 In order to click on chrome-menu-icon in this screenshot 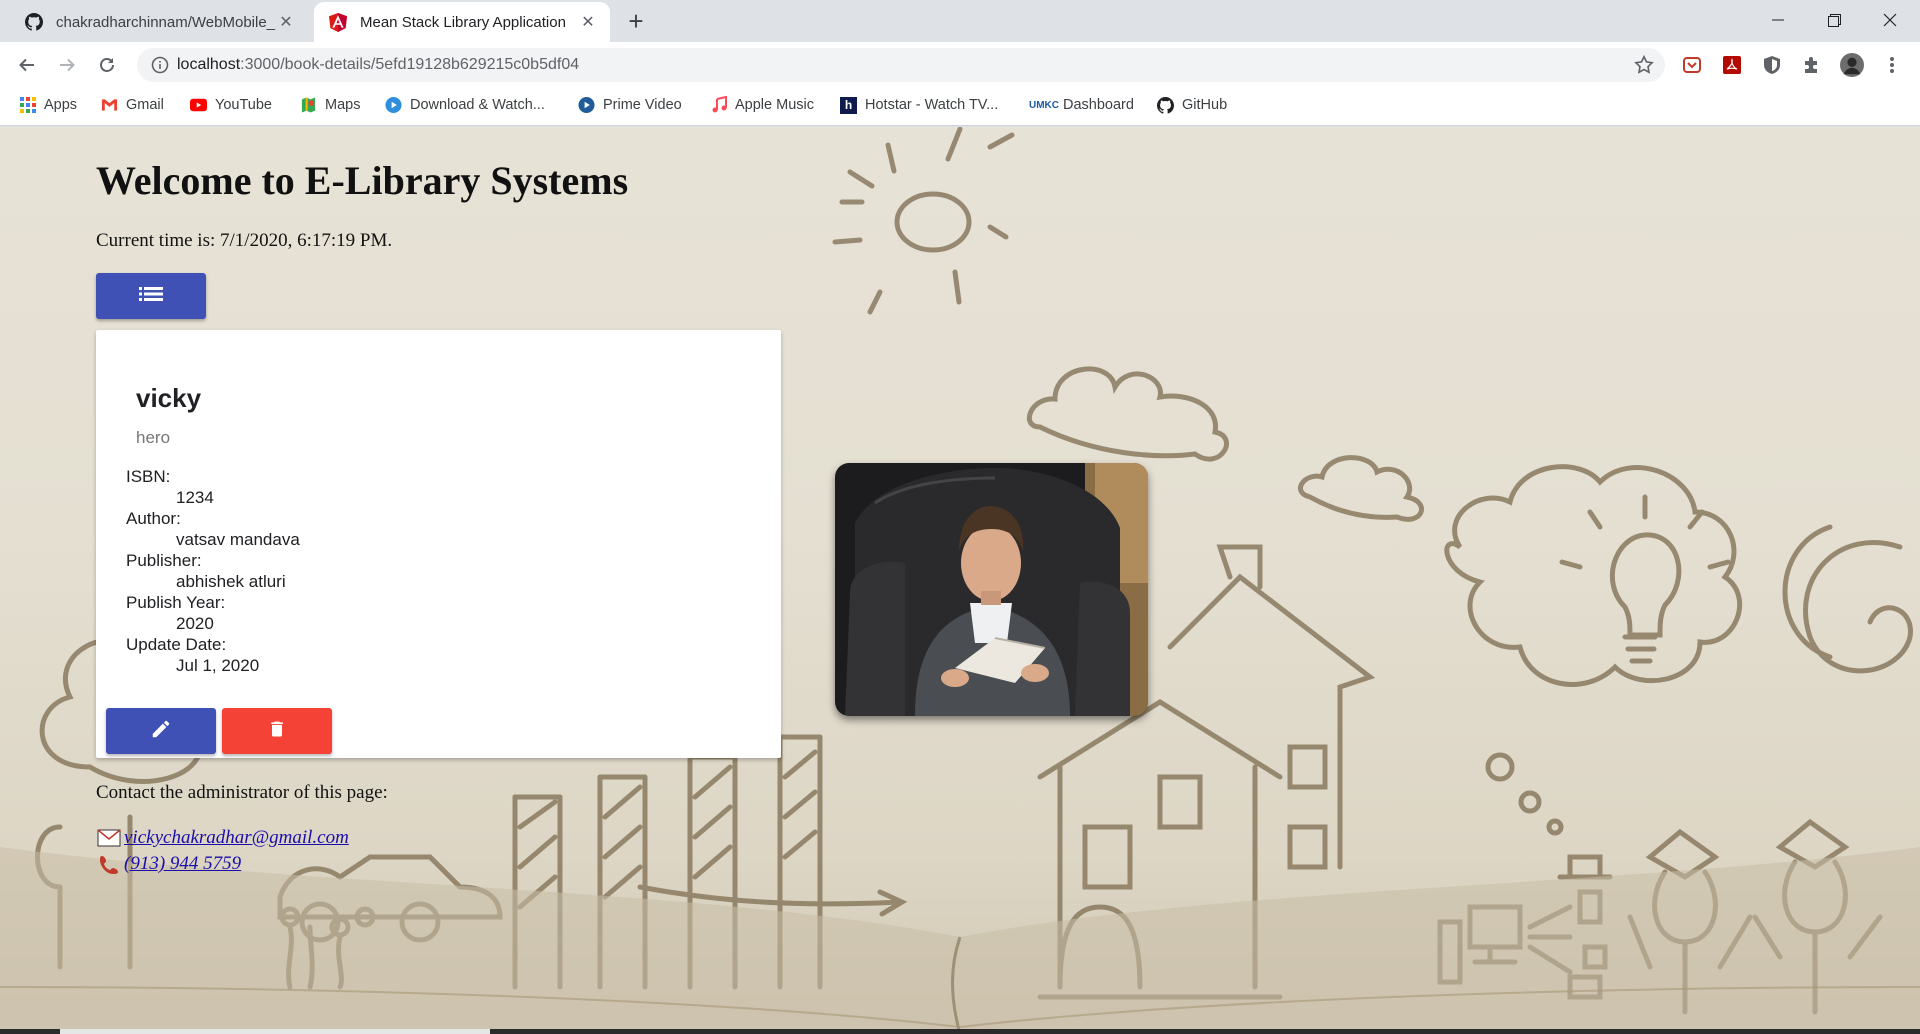, I will do `click(1892, 65)`.